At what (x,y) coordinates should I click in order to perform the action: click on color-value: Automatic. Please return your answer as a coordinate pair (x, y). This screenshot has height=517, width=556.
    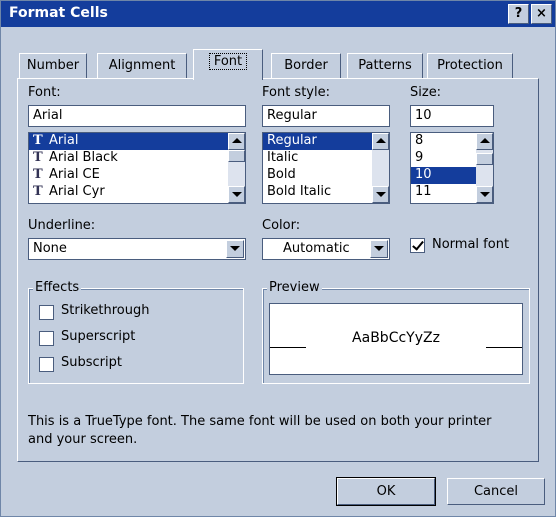
    Looking at the image, I should click on (316, 248).